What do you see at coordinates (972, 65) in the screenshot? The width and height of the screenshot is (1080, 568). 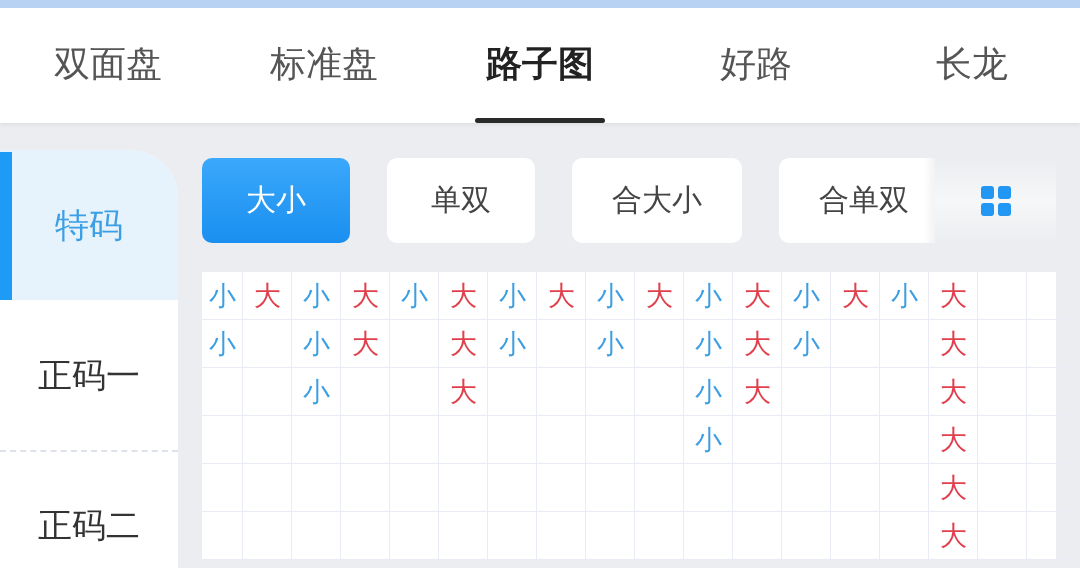 I see `tab: 长龙` at bounding box center [972, 65].